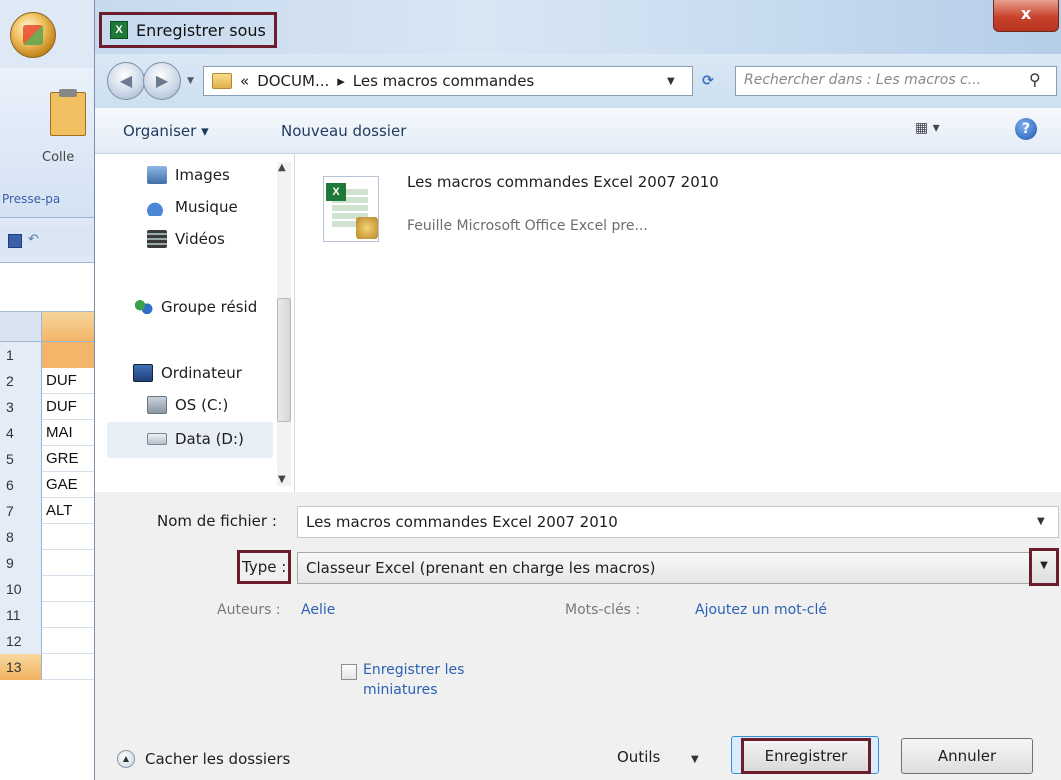  Describe the element at coordinates (62, 459) in the screenshot. I see `cell: GRE` at that location.